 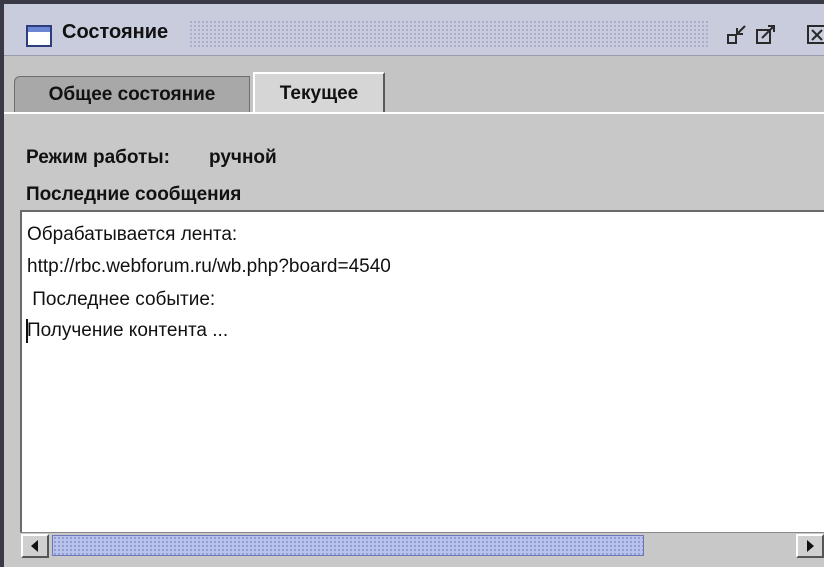 I want to click on scroll-left-button, so click(x=35, y=546).